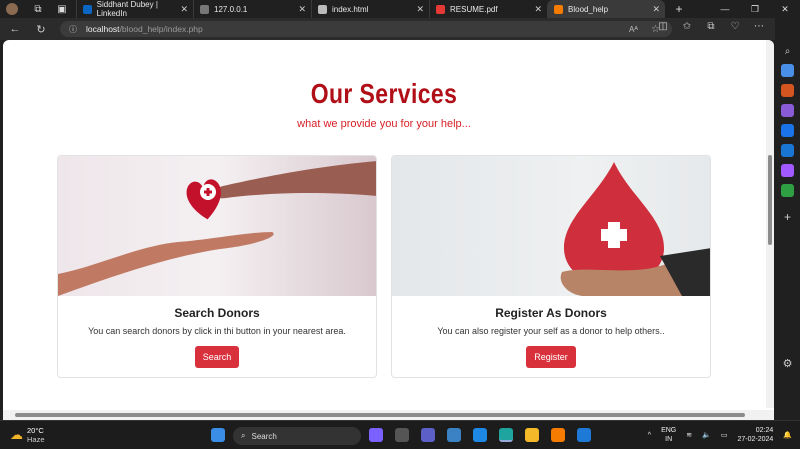 The height and width of the screenshot is (449, 800). I want to click on vscode-icon, so click(584, 435).